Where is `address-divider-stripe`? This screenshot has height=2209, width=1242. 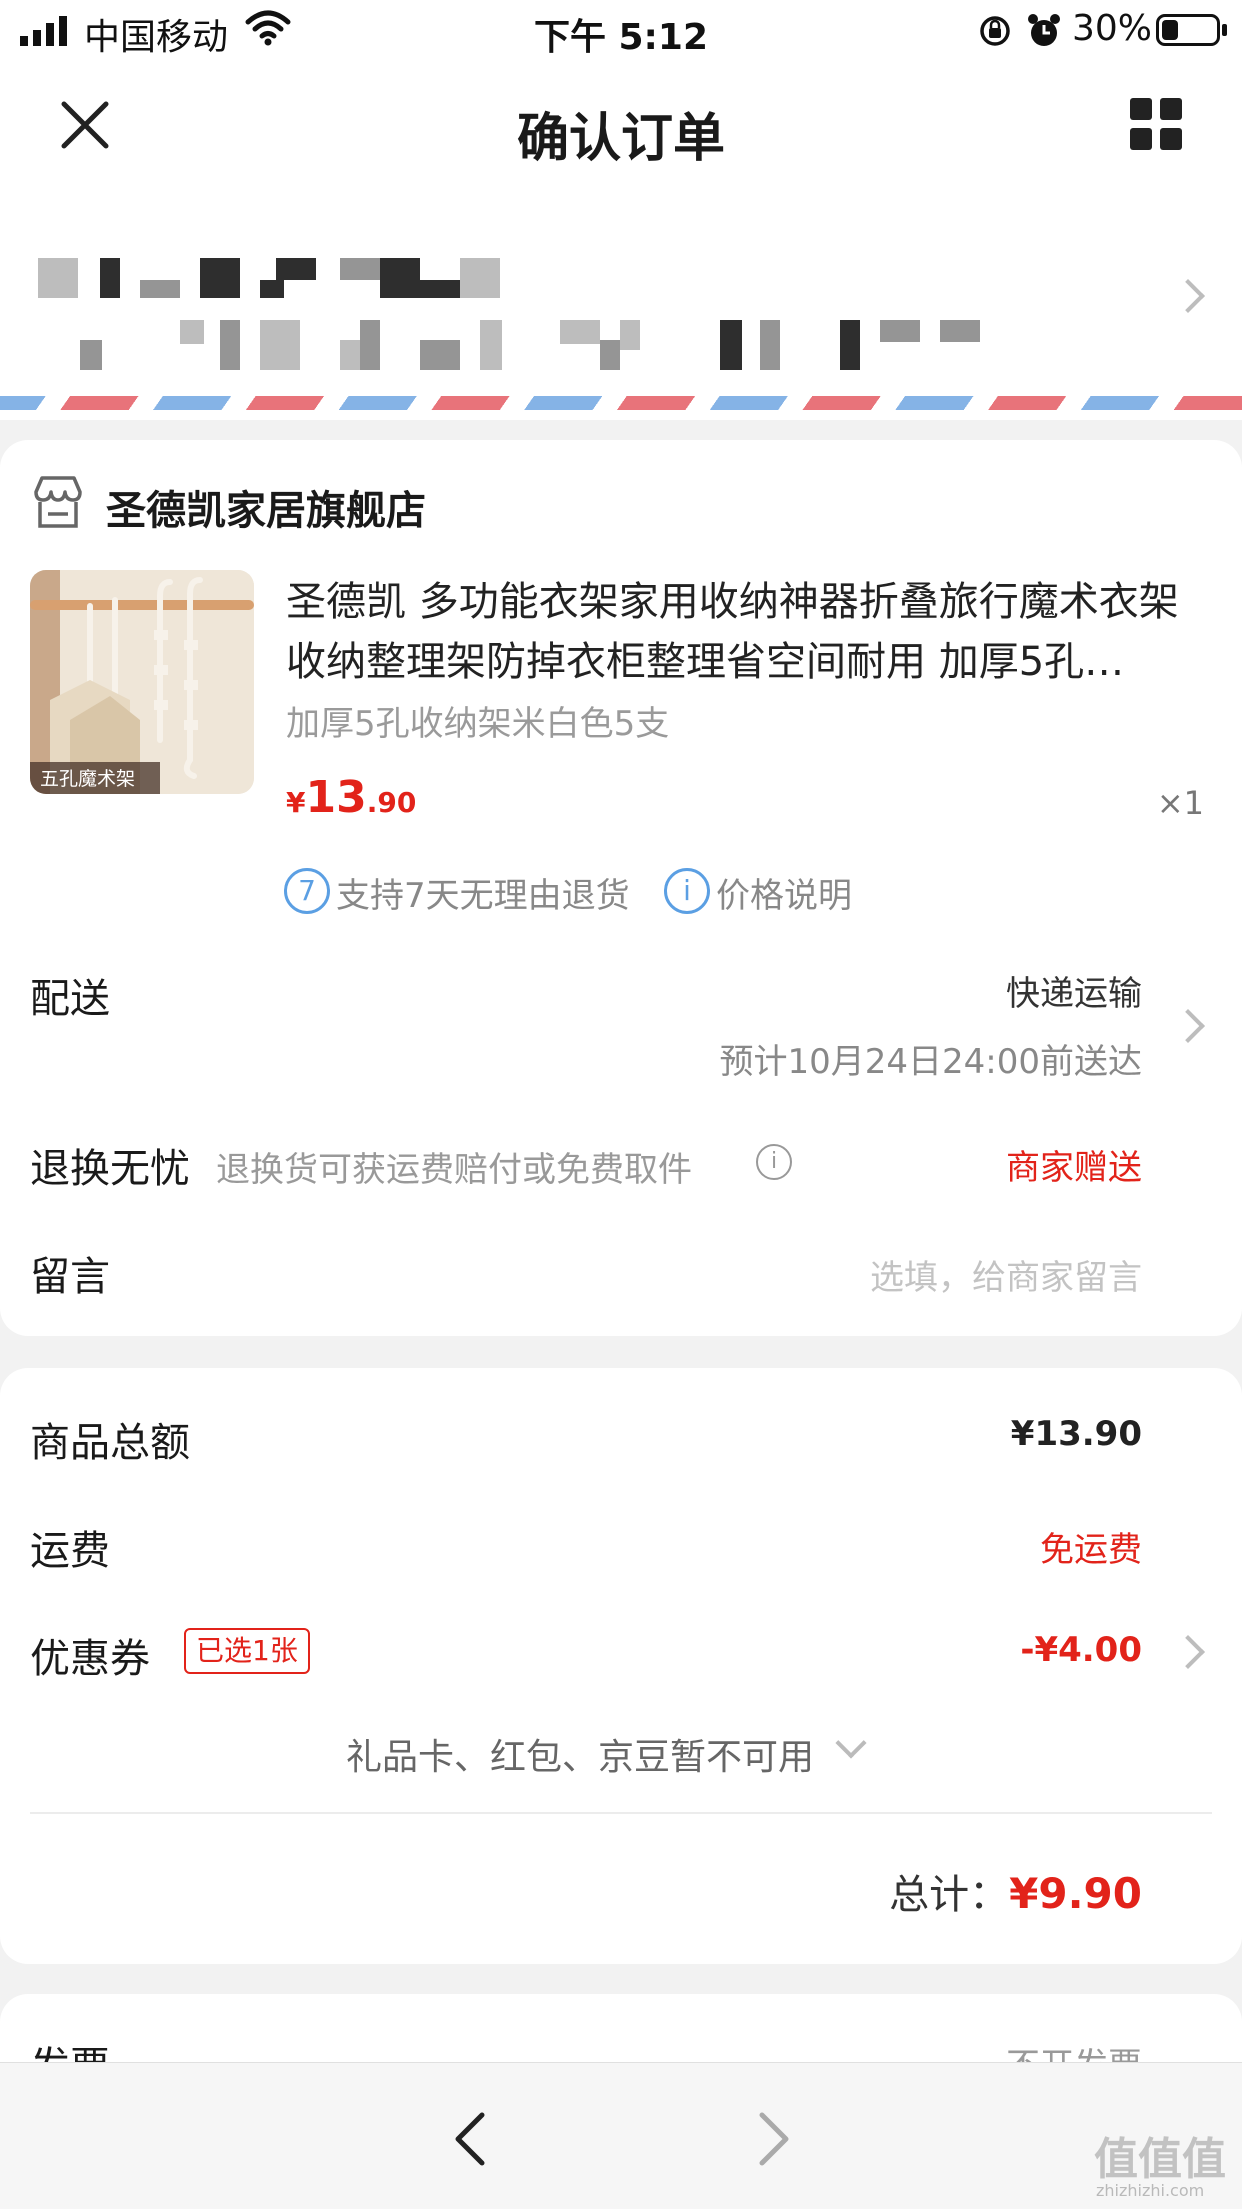 address-divider-stripe is located at coordinates (621, 403).